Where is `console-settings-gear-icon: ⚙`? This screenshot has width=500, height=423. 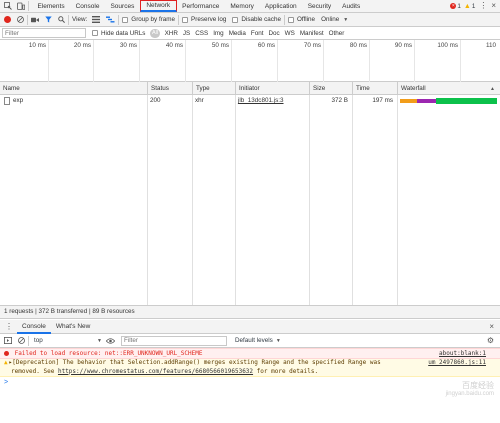
console-settings-gear-icon: ⚙ is located at coordinates (490, 340).